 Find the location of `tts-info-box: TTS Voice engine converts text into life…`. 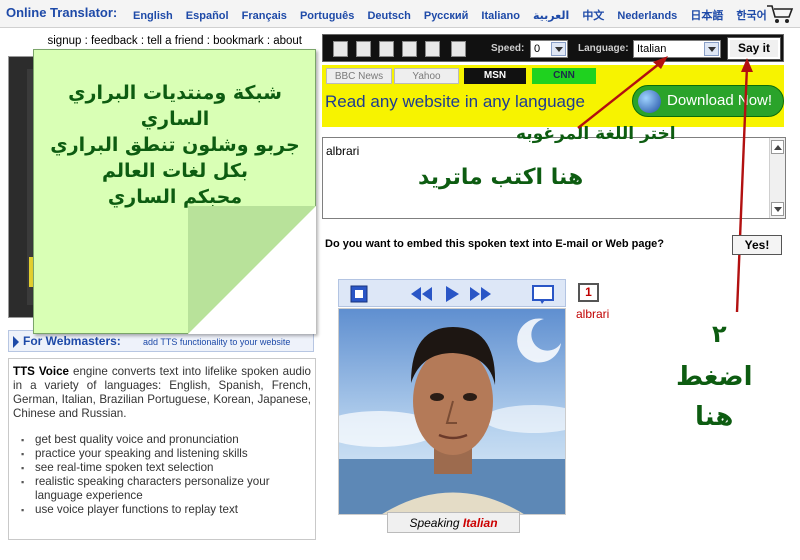

tts-info-box: TTS Voice engine converts text into life… is located at coordinates (162, 449).